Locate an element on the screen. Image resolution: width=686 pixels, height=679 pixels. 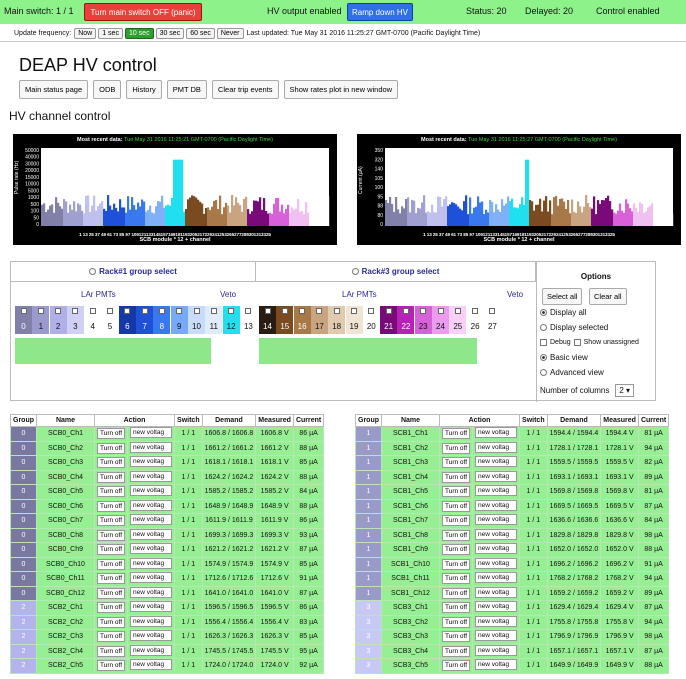
rack3-radio is located at coordinates (355, 271).